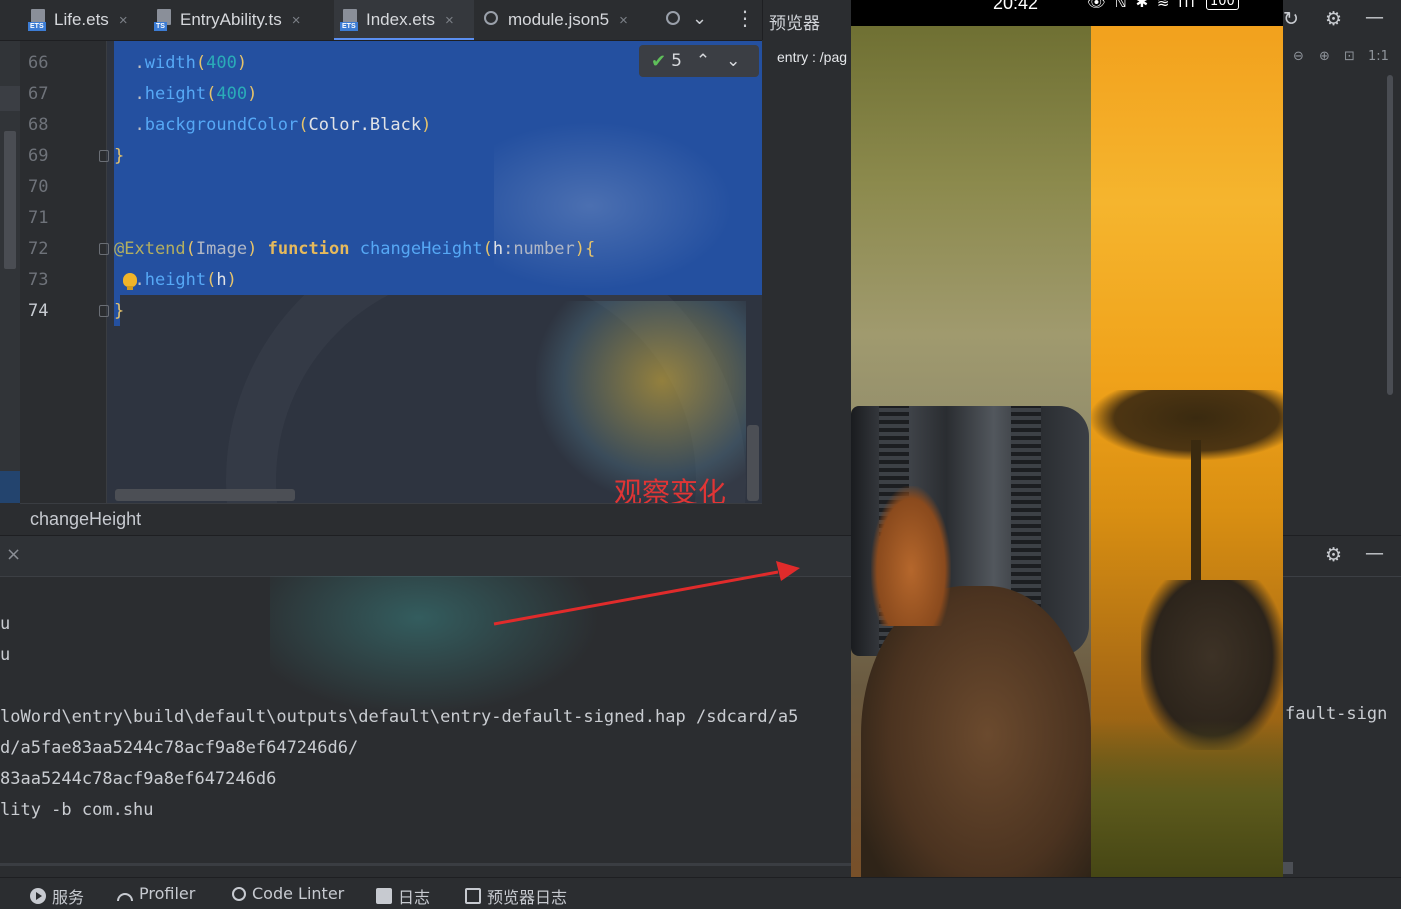  What do you see at coordinates (559, 19) in the screenshot?
I see `tab-label: module.json5` at bounding box center [559, 19].